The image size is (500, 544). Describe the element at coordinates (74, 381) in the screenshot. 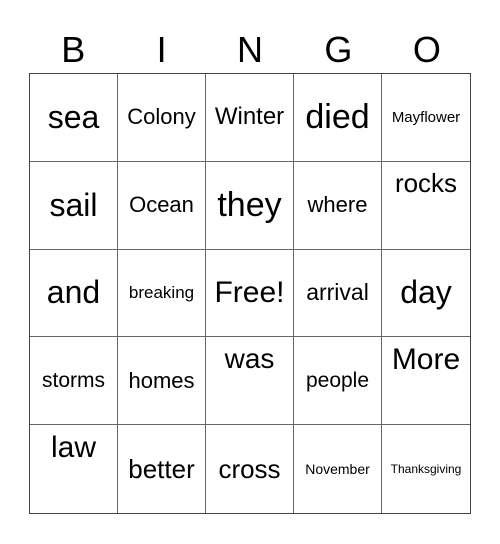

I see `bingo-cell: storms` at that location.